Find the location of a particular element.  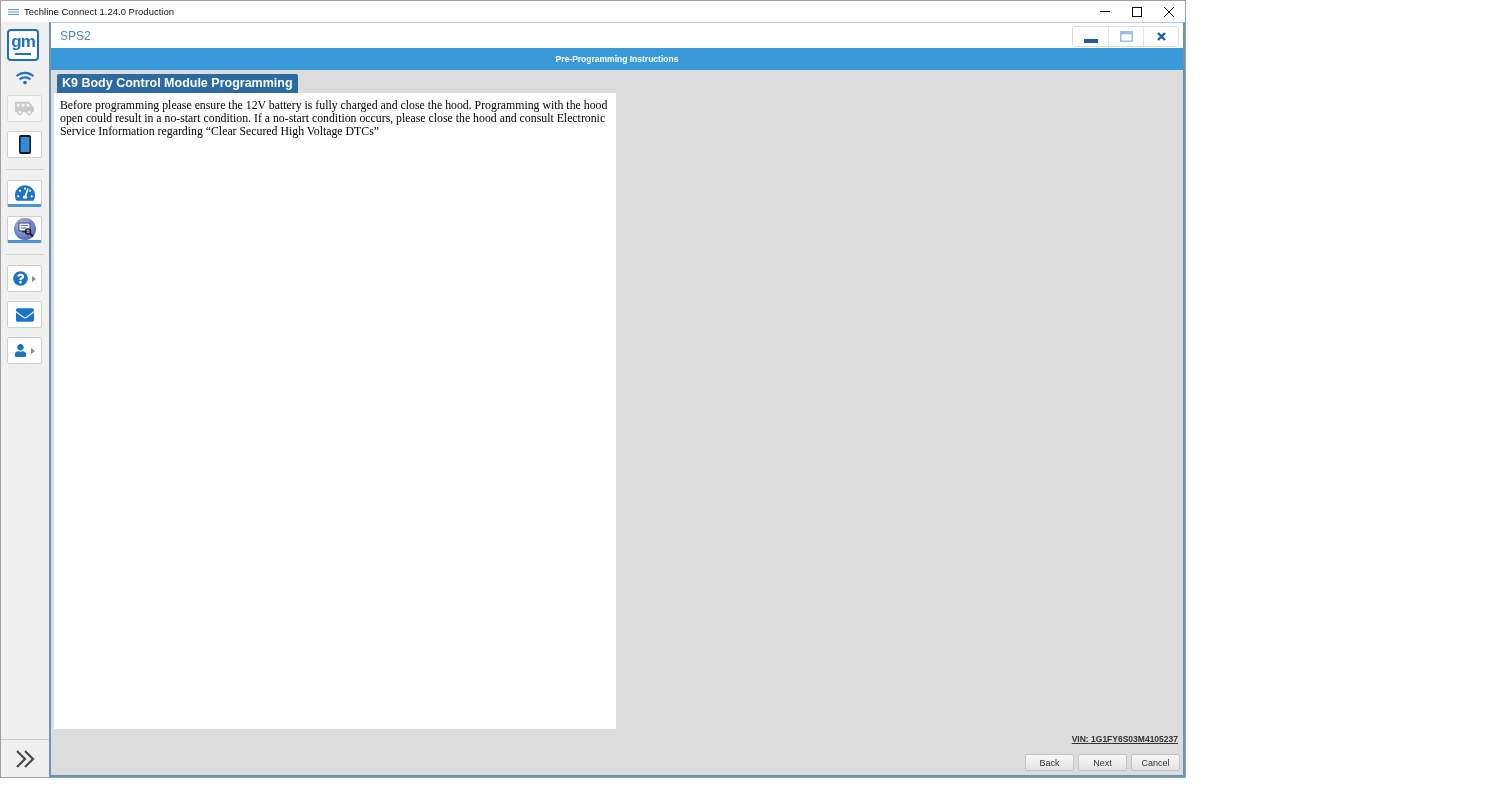

lines-icon is located at coordinates (13, 11).